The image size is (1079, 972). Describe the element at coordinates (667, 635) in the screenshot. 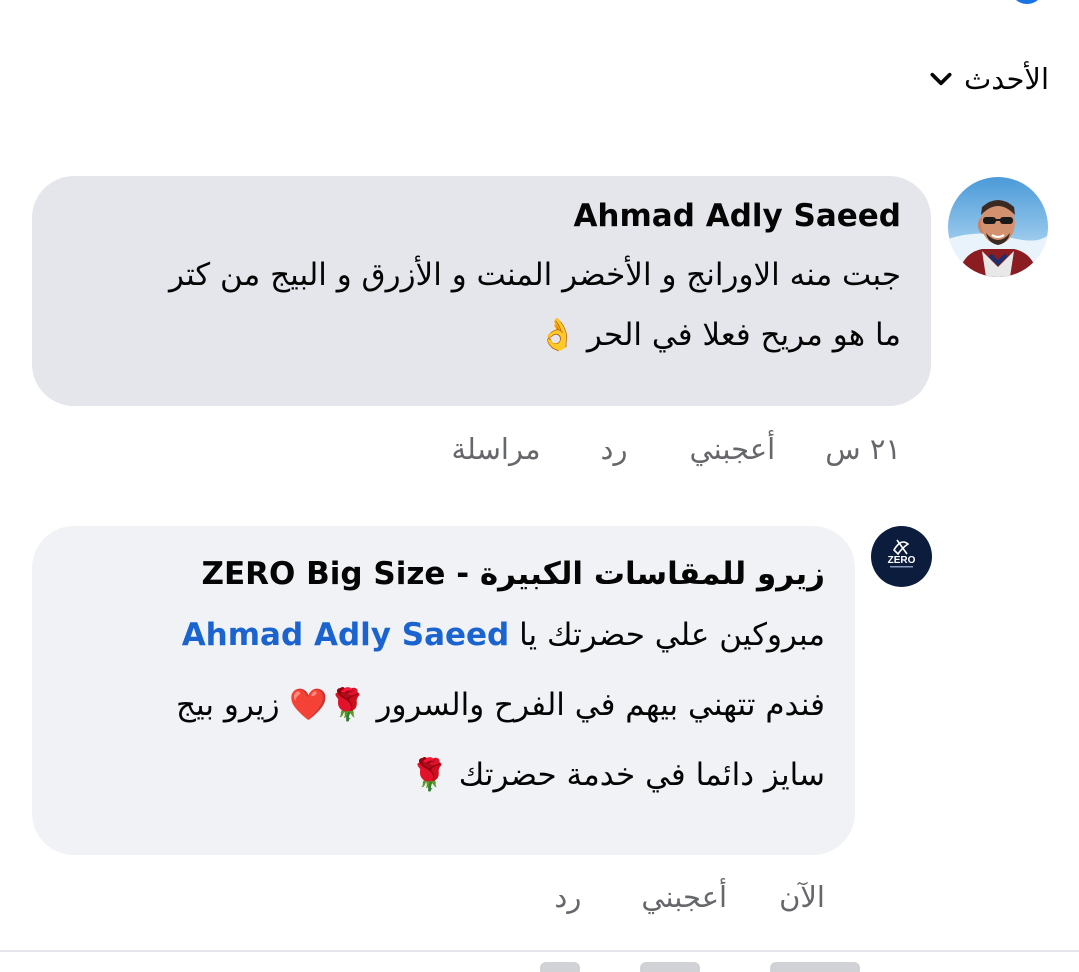

I see `comment-line-text: مبروكين علي حضرتك يا` at that location.